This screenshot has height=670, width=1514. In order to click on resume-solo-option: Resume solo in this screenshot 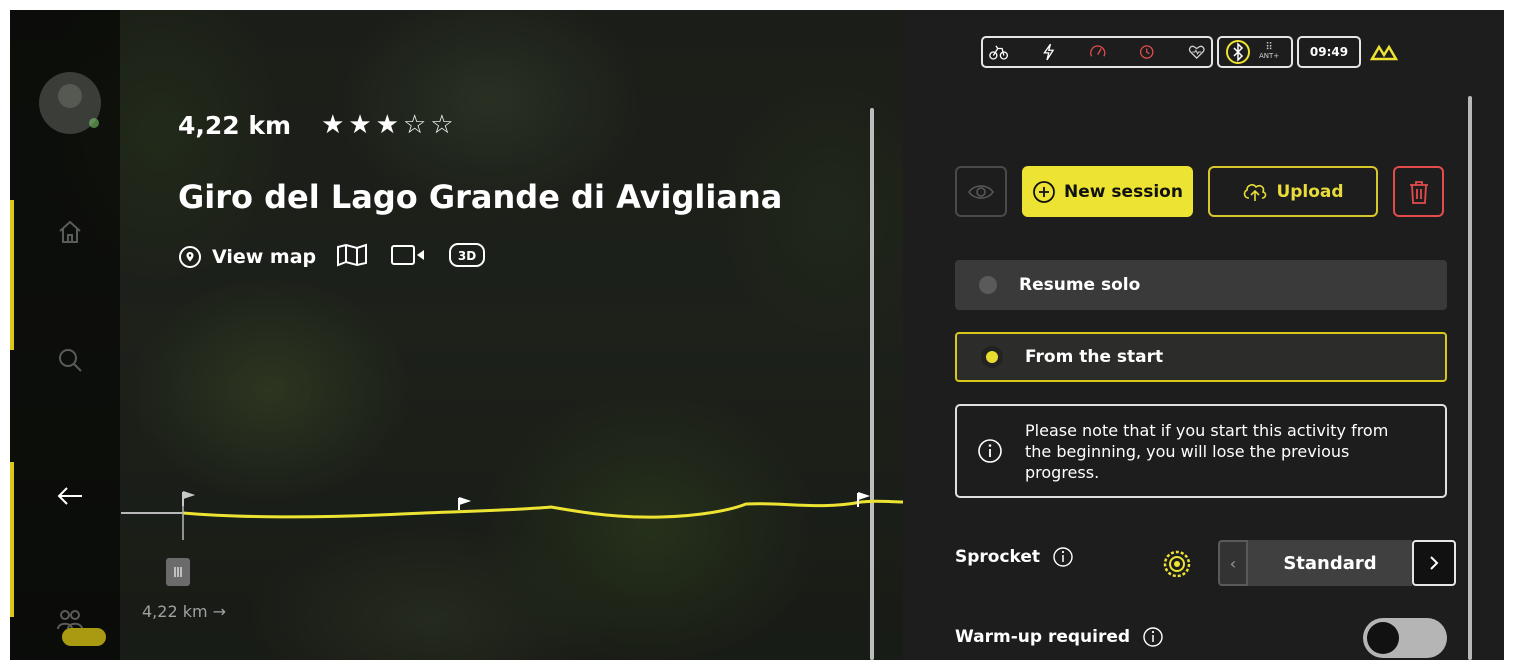, I will do `click(1201, 285)`.